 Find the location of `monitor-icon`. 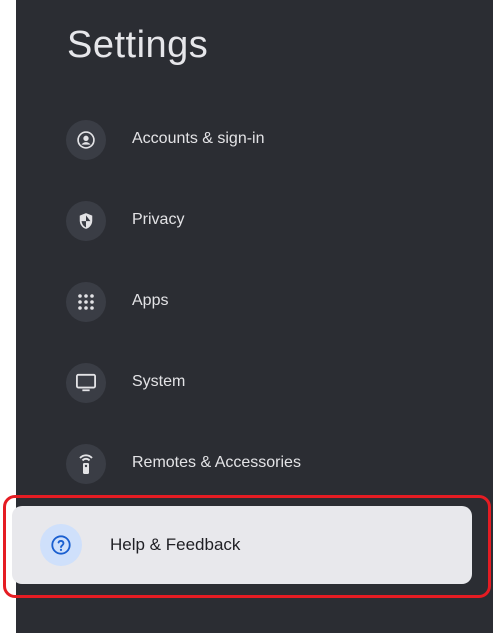

monitor-icon is located at coordinates (86, 383).